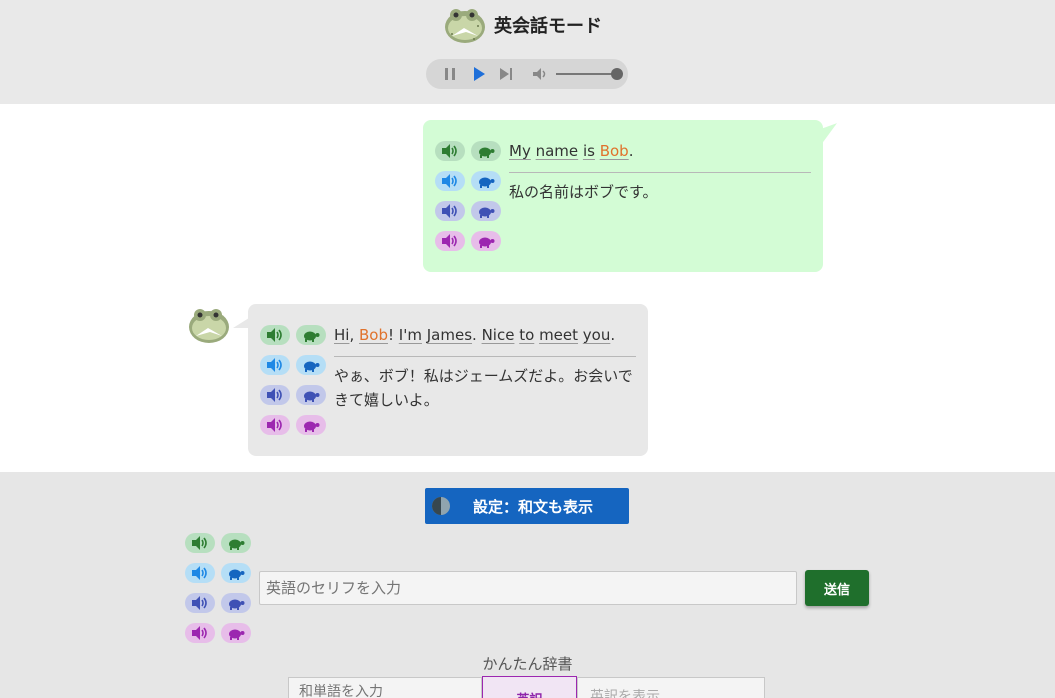 This screenshot has width=1055, height=698. What do you see at coordinates (671, 687) in the screenshot?
I see `translation-result: 英訳を表示` at bounding box center [671, 687].